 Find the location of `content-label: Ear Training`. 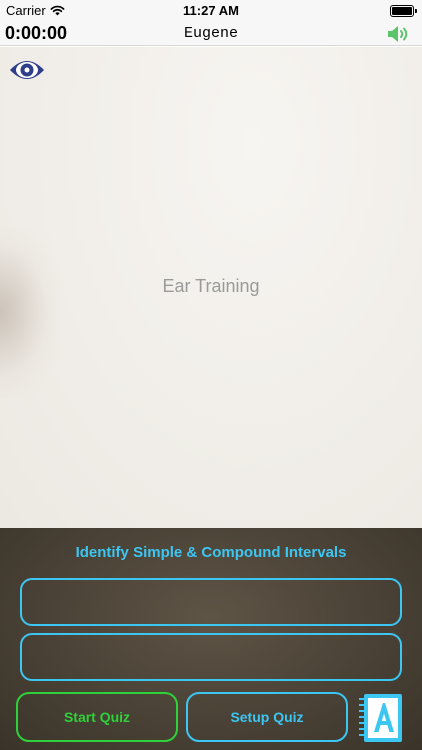

content-label: Ear Training is located at coordinates (211, 286).